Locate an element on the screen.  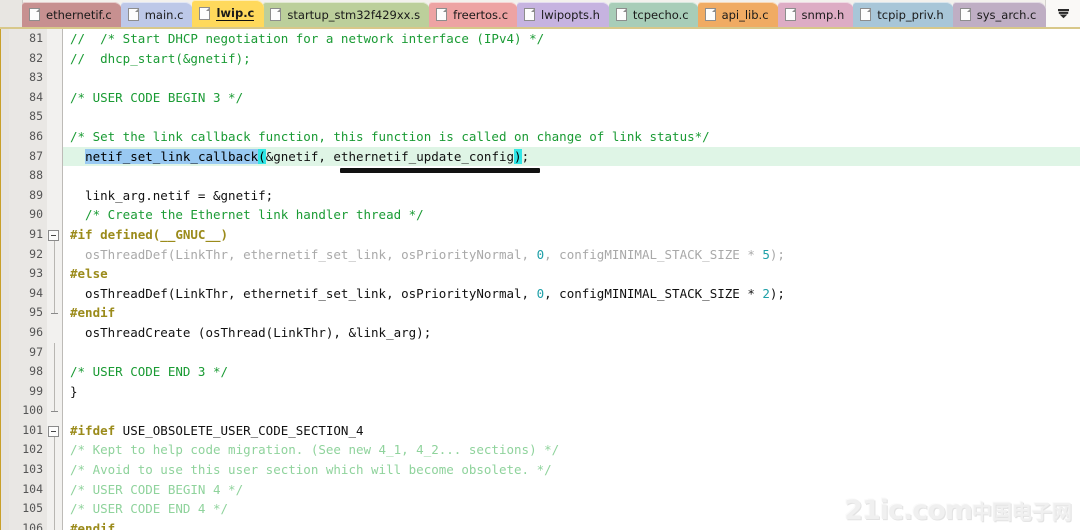
editor-tab-startup-stm32f429xx-s: startup_stm32f429xx.s is located at coordinates (347, 14).